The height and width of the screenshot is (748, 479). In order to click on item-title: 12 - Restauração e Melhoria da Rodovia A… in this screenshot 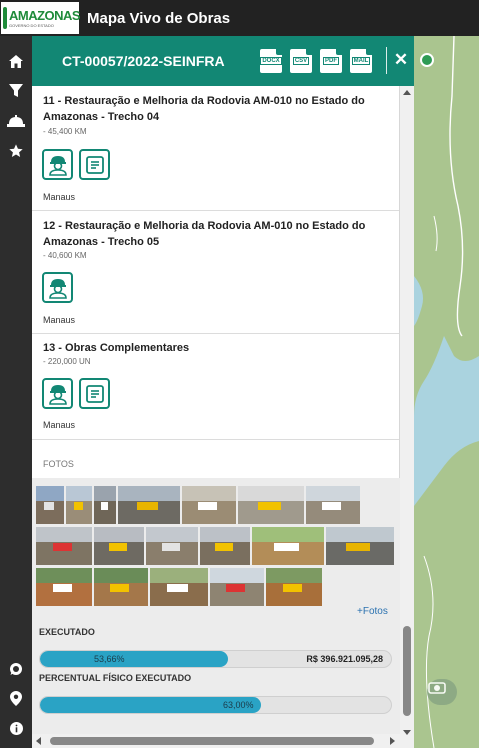, I will do `click(204, 234)`.